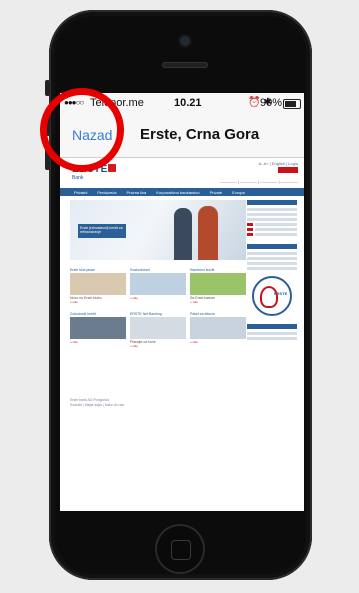  Describe the element at coordinates (258, 182) in the screenshot. I see `site-sub-links: ————— | ————— | ————— | —————` at that location.